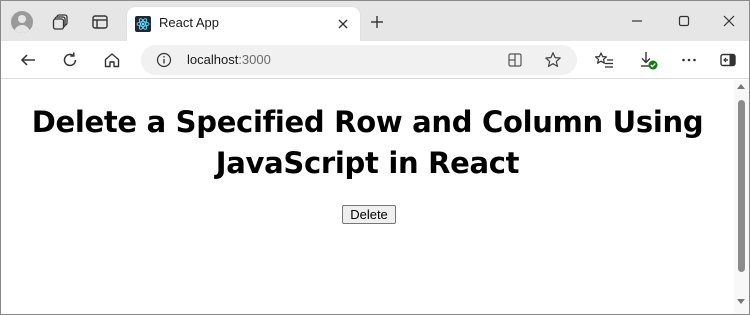 Image resolution: width=750 pixels, height=315 pixels. Describe the element at coordinates (112, 60) in the screenshot. I see `home-icon` at that location.